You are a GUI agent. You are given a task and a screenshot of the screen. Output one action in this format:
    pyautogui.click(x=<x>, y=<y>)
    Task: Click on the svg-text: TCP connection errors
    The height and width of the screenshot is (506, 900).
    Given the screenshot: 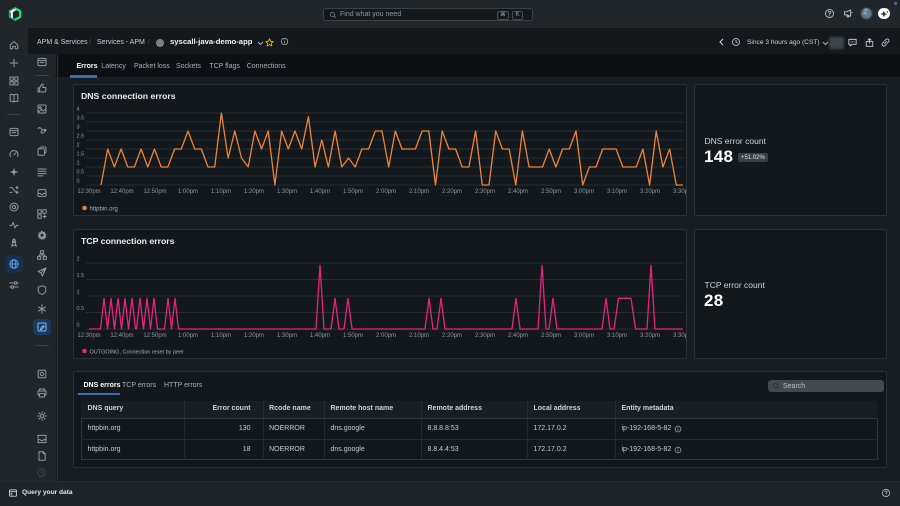 What is the action you would take?
    pyautogui.click(x=128, y=241)
    